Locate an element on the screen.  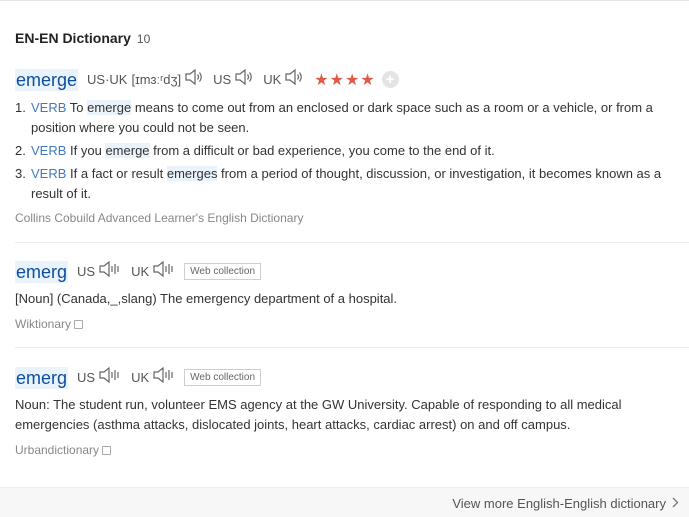
entry-2-source: Wiktionary is located at coordinates (49, 324).